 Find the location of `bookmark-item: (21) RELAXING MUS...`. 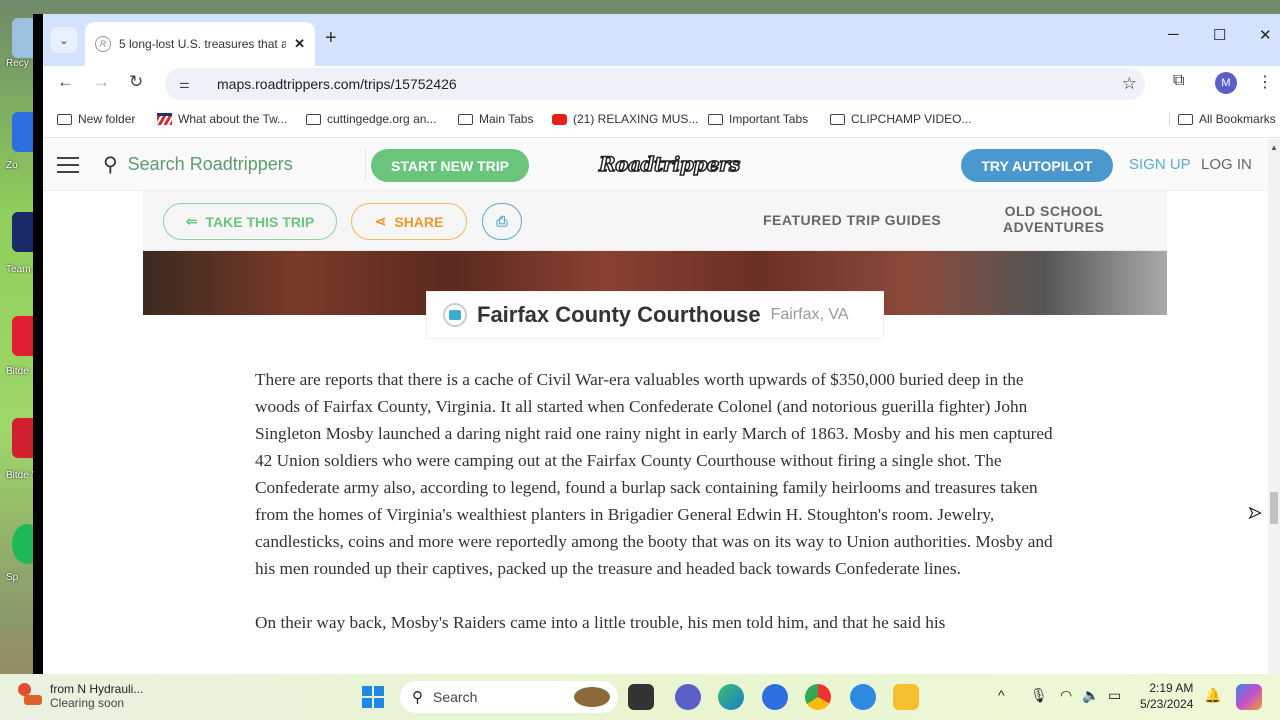

bookmark-item: (21) RELAXING MUS... is located at coordinates (625, 119).